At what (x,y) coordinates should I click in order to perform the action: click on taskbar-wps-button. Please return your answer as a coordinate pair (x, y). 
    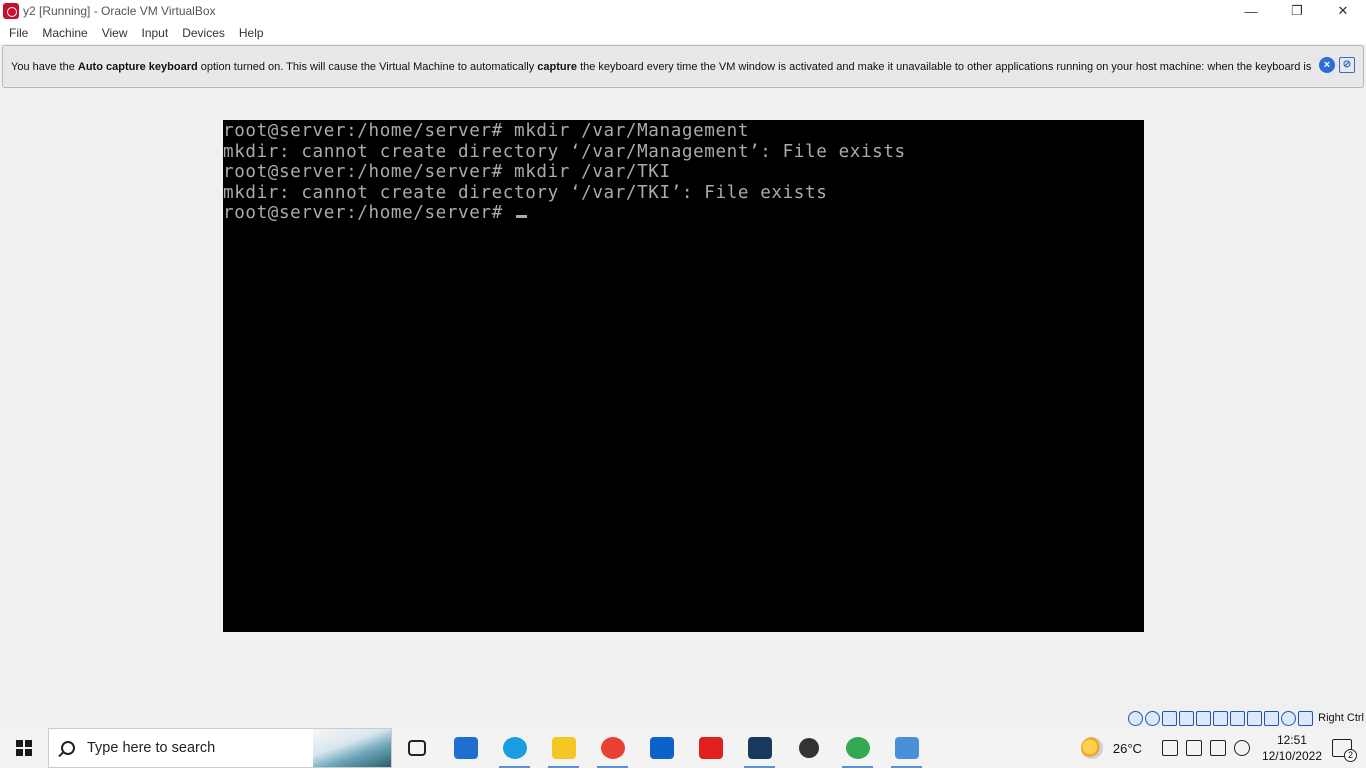
    Looking at the image, I should click on (710, 748).